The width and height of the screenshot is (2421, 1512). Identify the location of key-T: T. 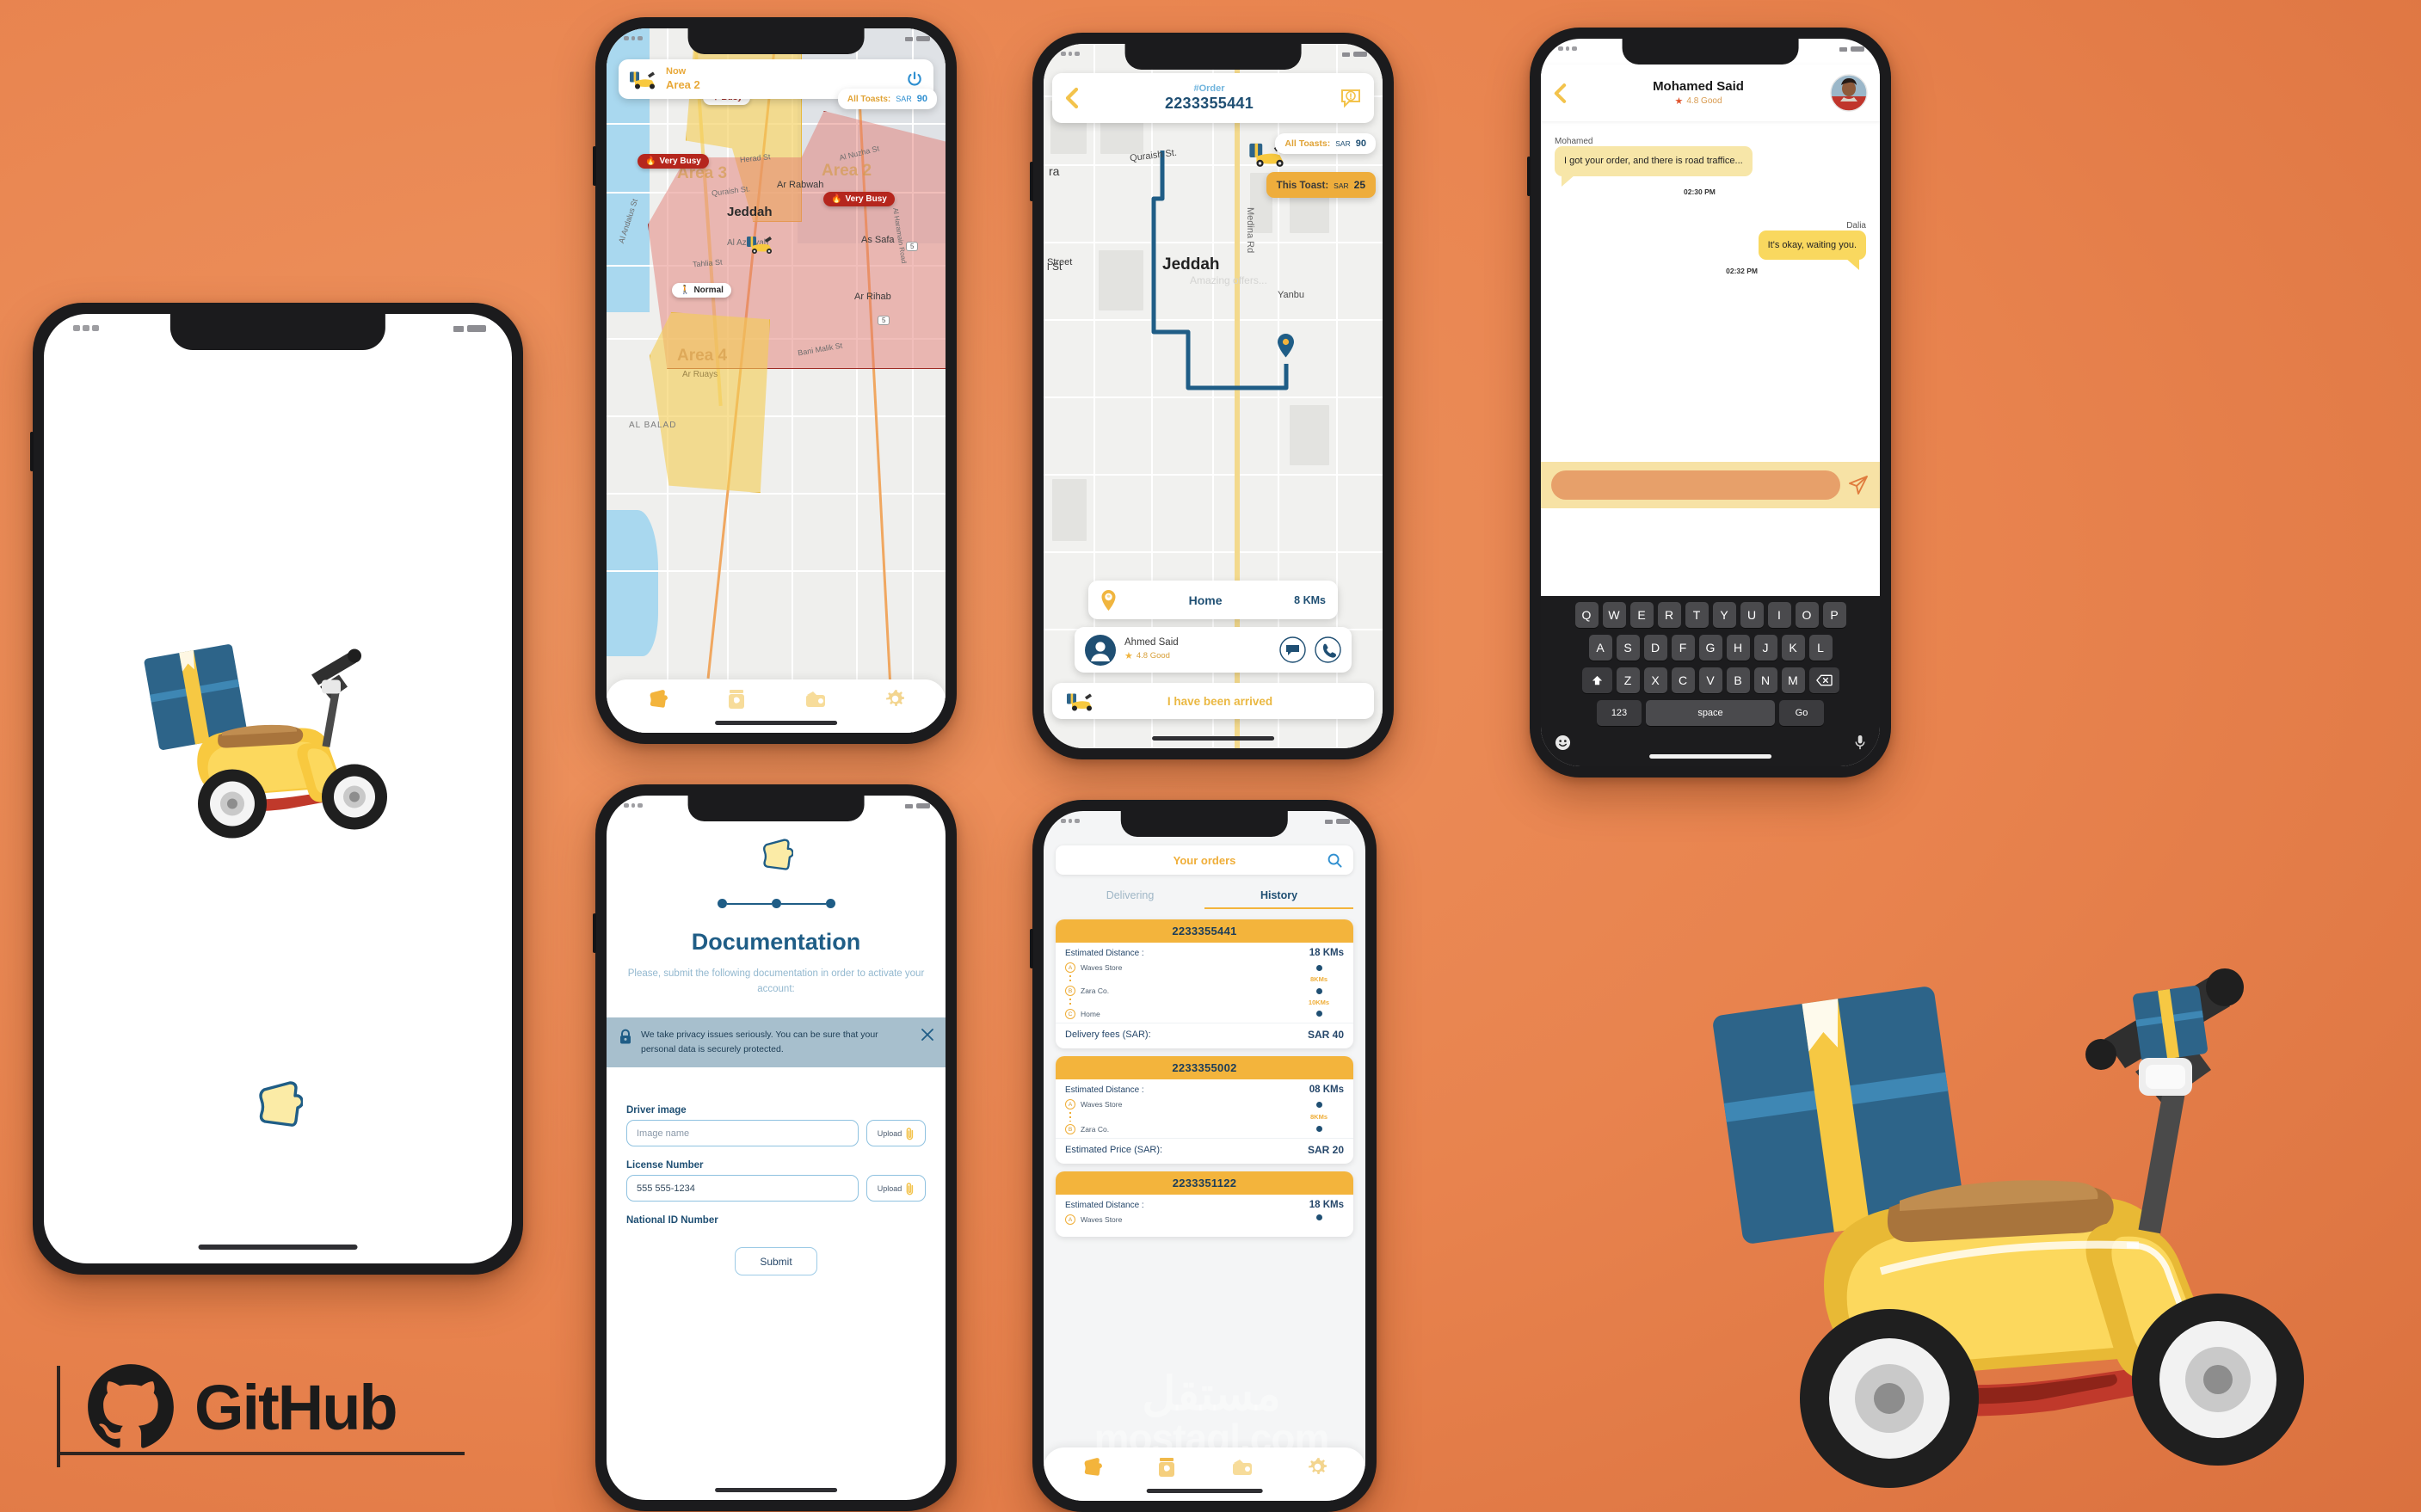
(1697, 615).